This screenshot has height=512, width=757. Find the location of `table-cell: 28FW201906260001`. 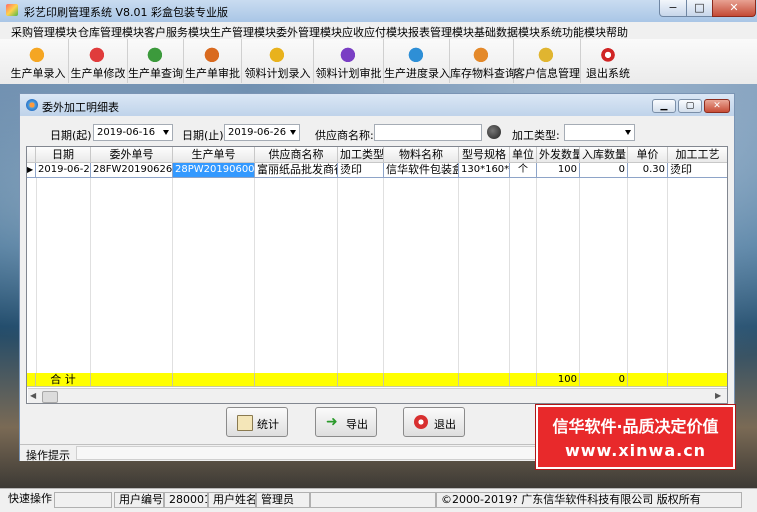

table-cell: 28FW201906260001 is located at coordinates (132, 170).